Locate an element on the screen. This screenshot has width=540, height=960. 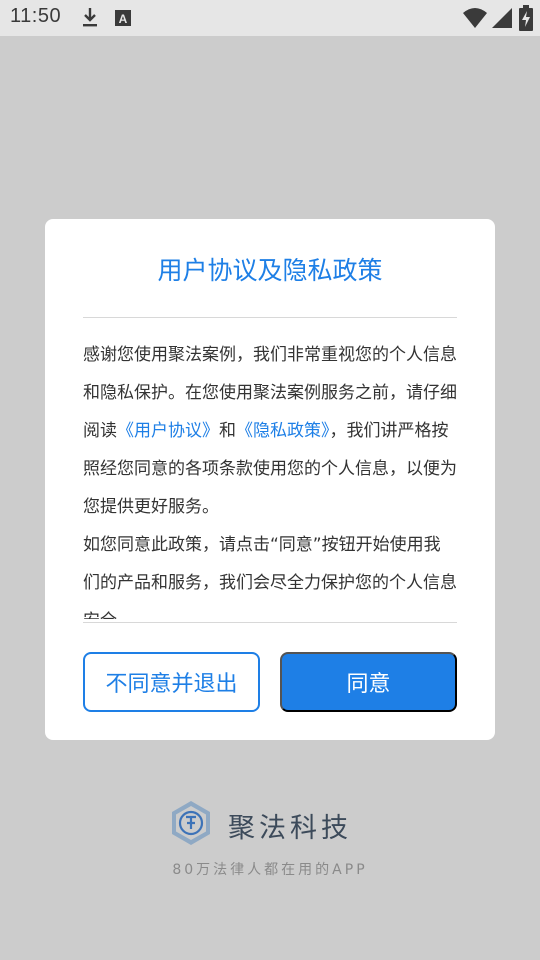
decline-exit-button: 不同意并退出 is located at coordinates (171, 682).